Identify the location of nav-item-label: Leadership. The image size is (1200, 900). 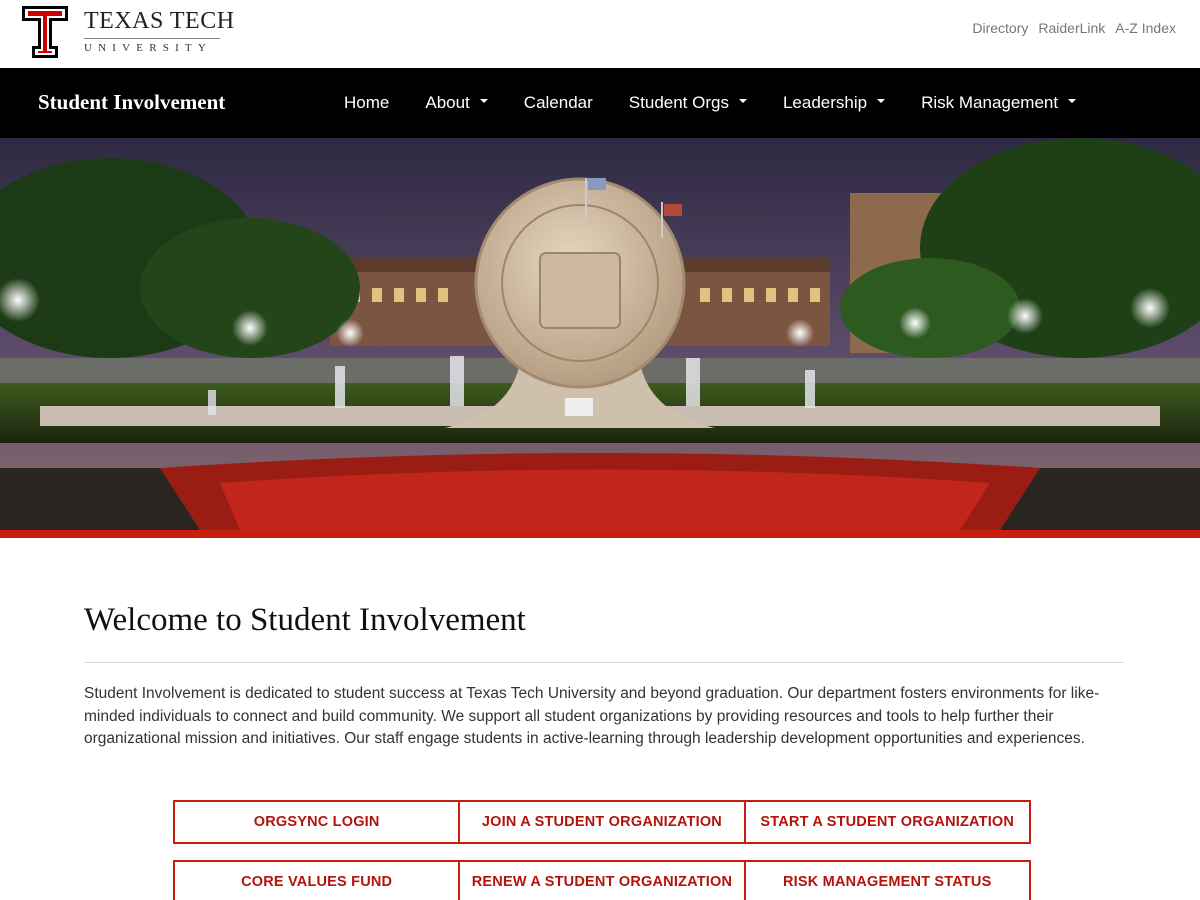
(825, 102).